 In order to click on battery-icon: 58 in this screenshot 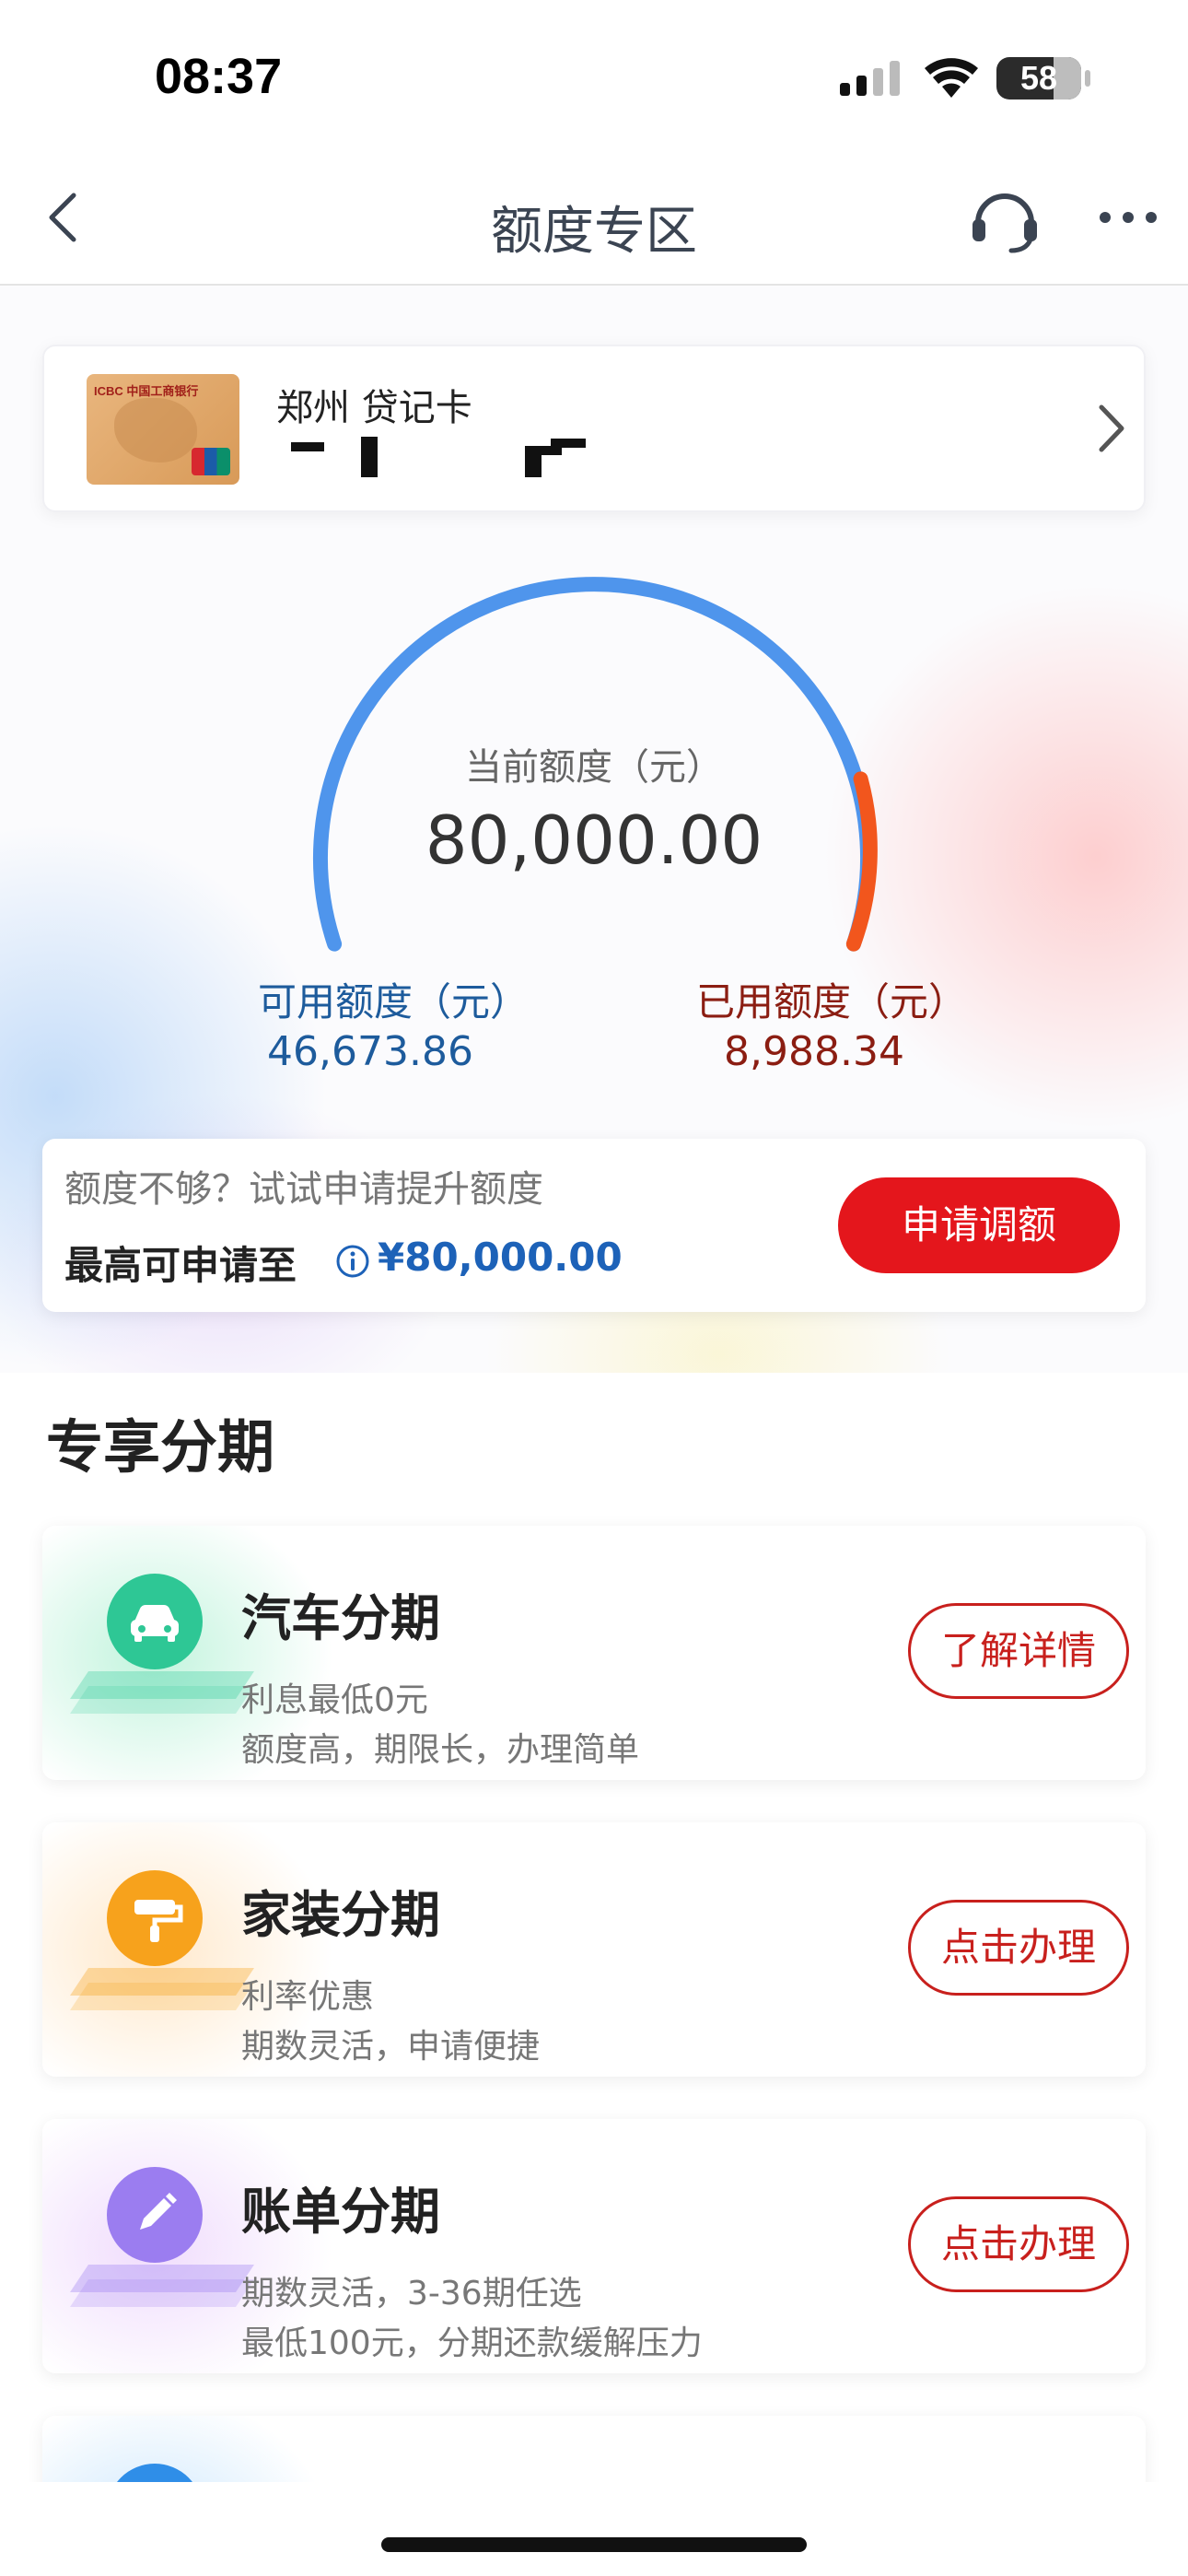, I will do `click(1038, 78)`.